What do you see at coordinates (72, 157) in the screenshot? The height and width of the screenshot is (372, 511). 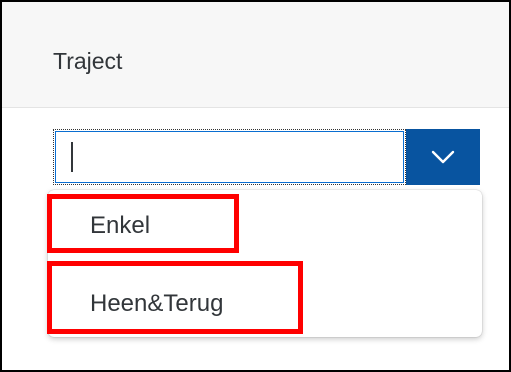 I see `text-caret` at bounding box center [72, 157].